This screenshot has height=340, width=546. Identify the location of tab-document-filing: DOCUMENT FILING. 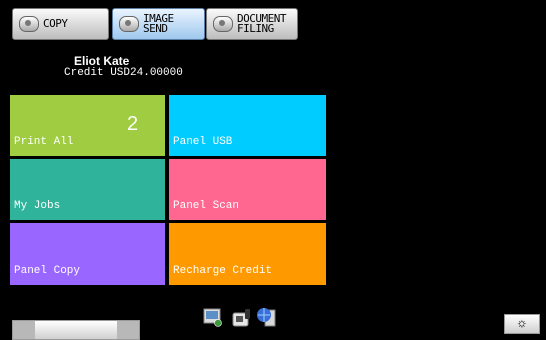
(252, 24).